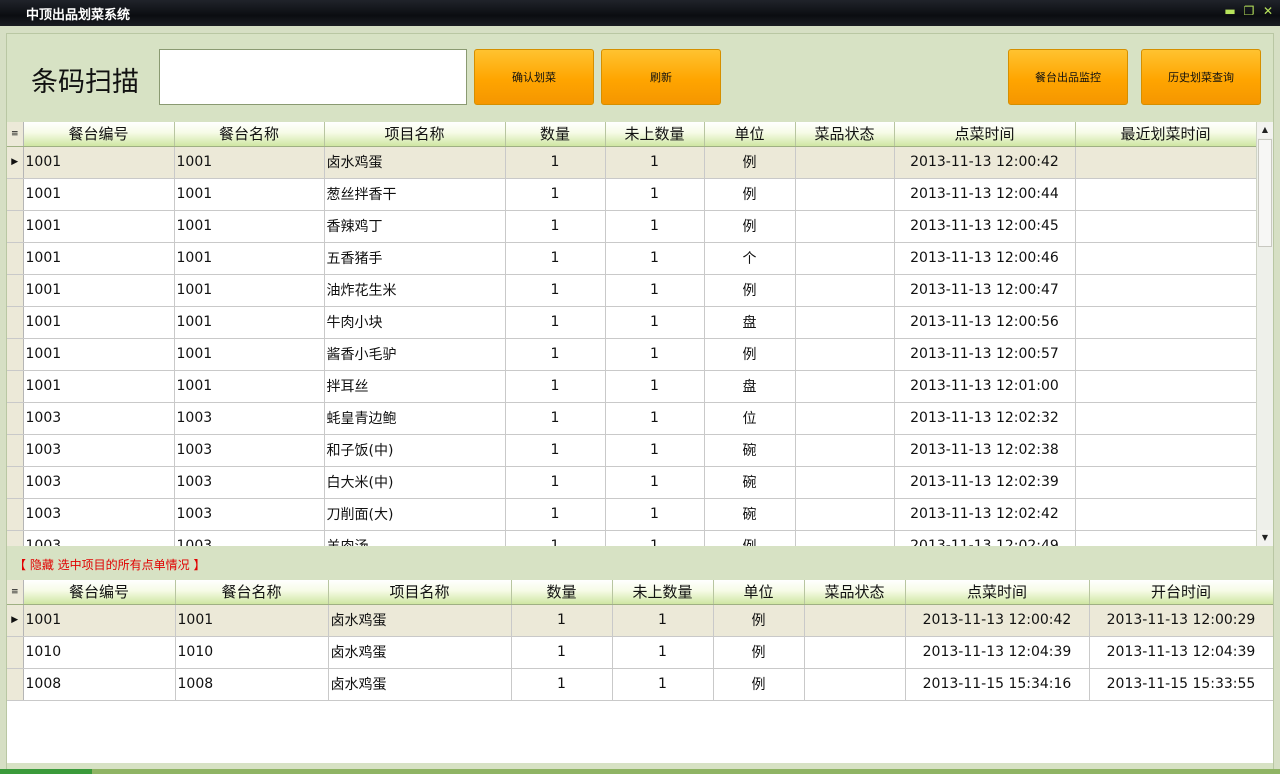 This screenshot has height=774, width=1280. I want to click on table-cell: 例, so click(750, 162).